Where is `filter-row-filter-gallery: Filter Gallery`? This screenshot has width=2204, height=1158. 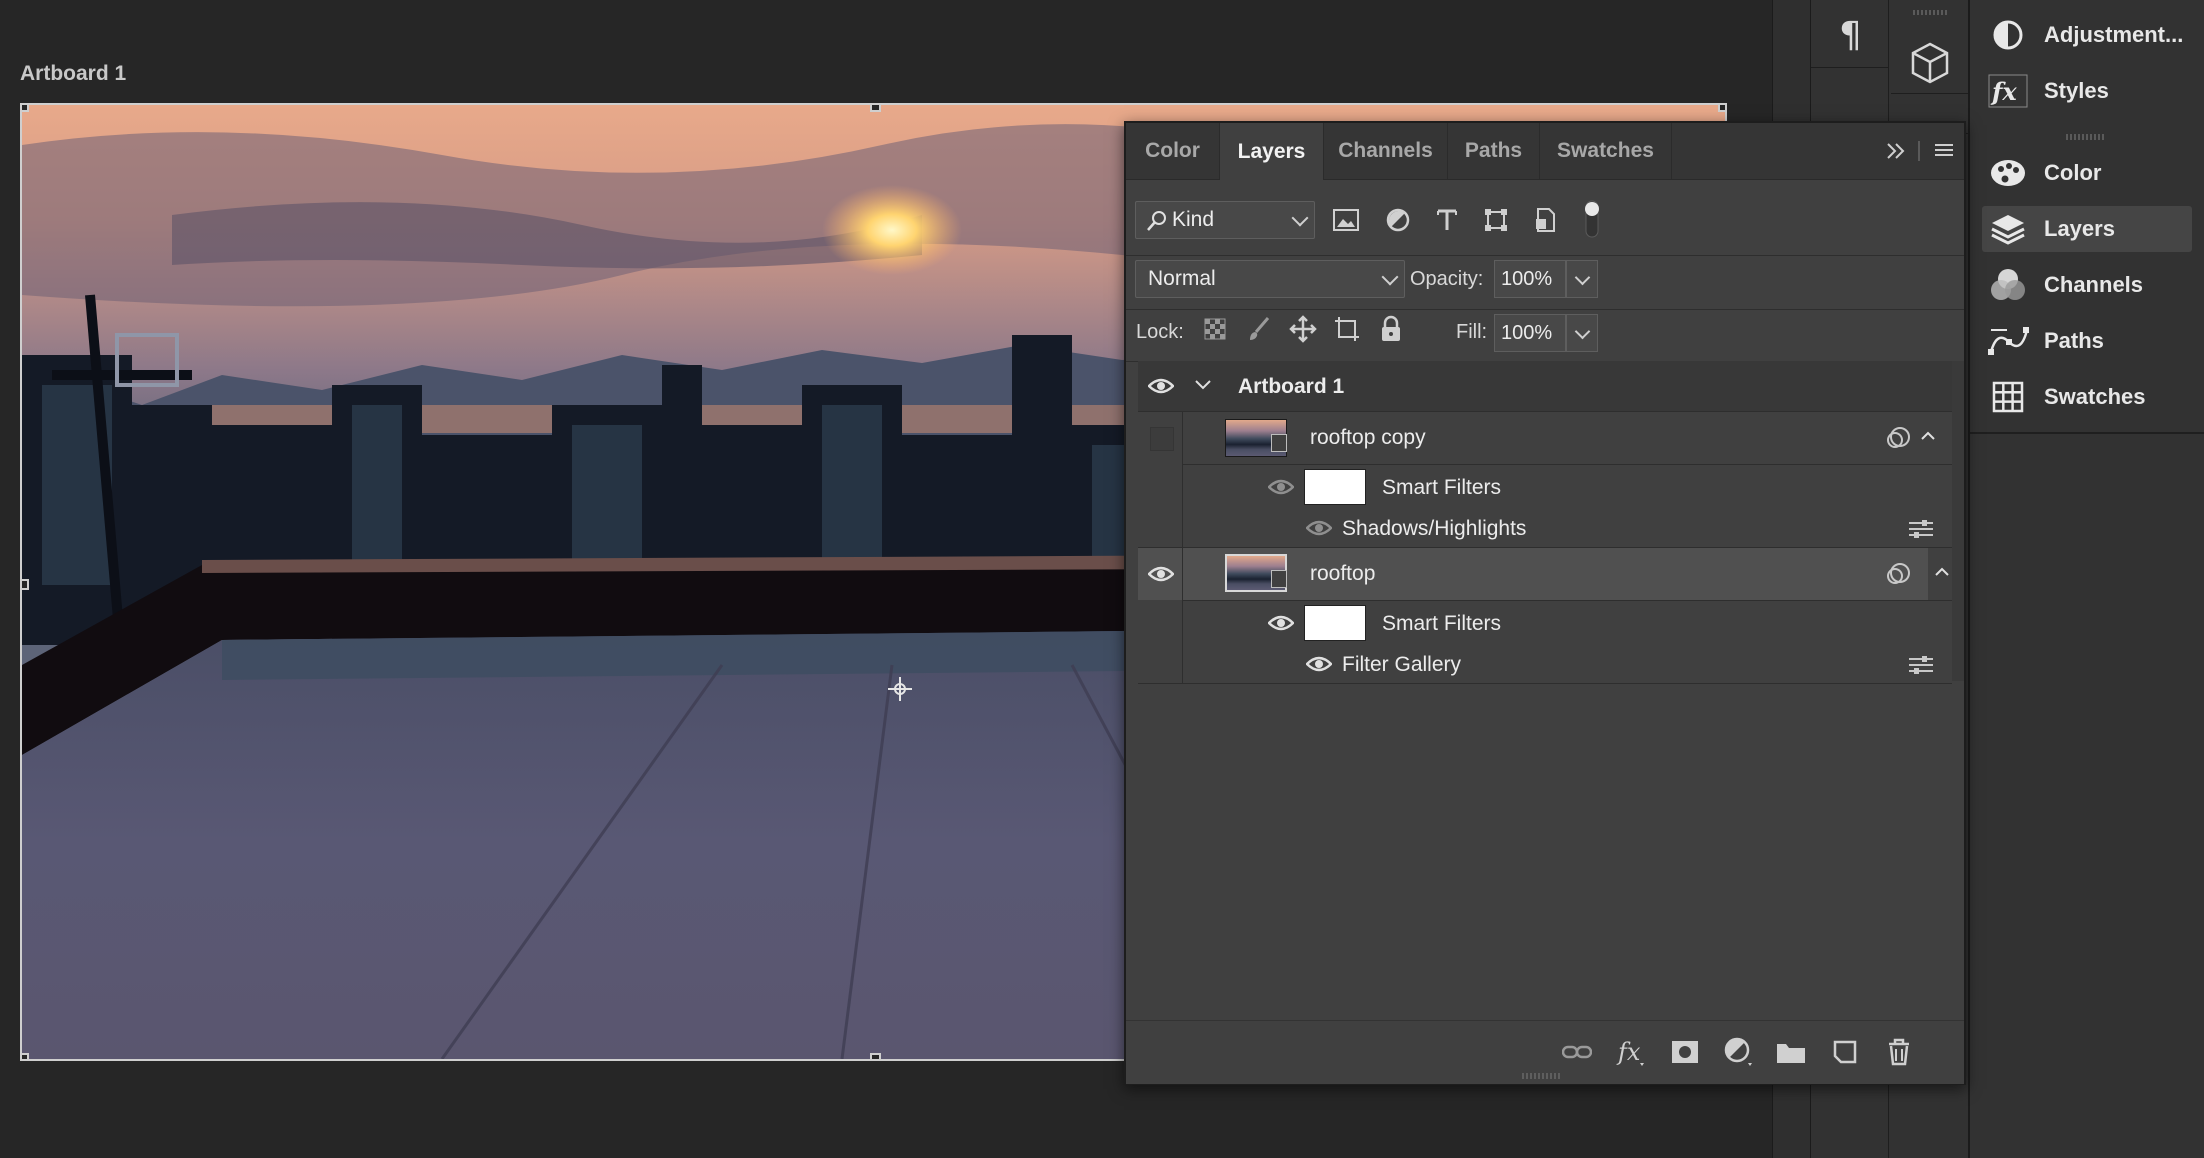 filter-row-filter-gallery: Filter Gallery is located at coordinates (1545, 664).